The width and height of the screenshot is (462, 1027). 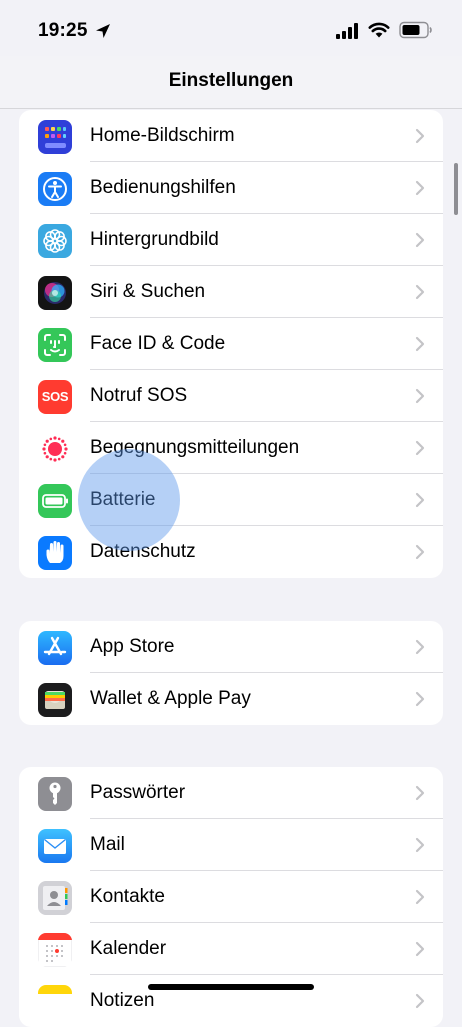 I want to click on settings-row-siri: Siri & Suchen, so click(x=231, y=292).